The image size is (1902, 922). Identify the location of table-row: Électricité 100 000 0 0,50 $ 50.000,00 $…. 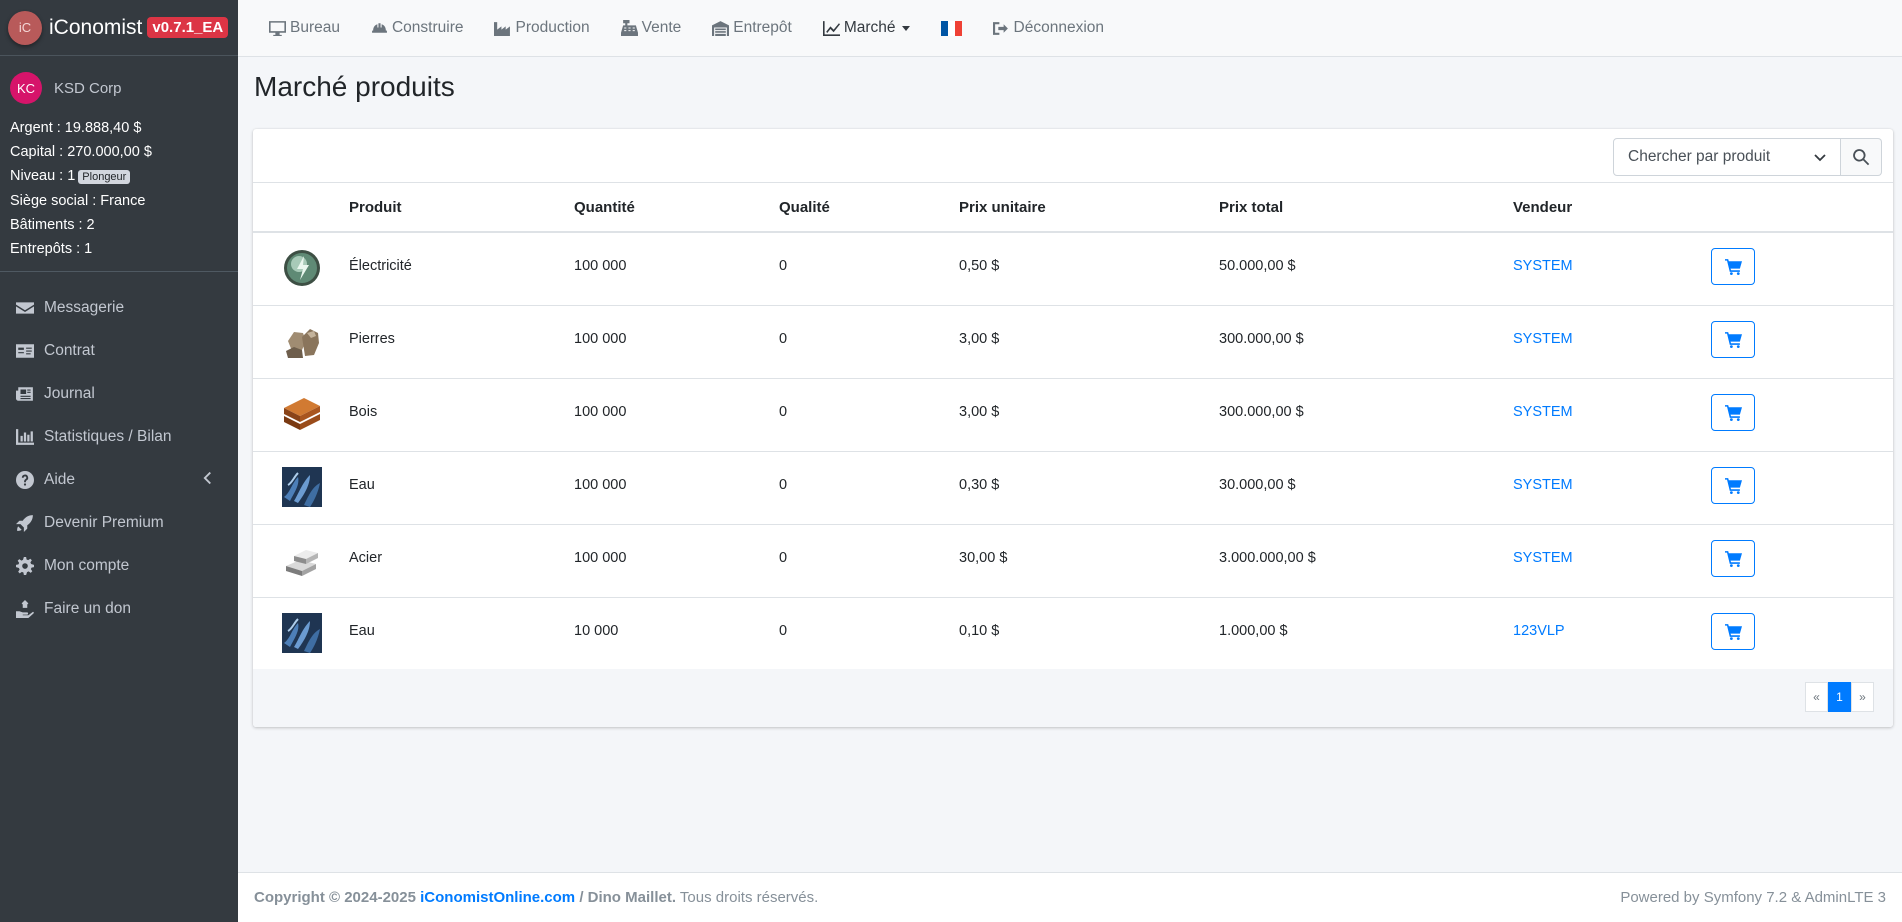
(1073, 269).